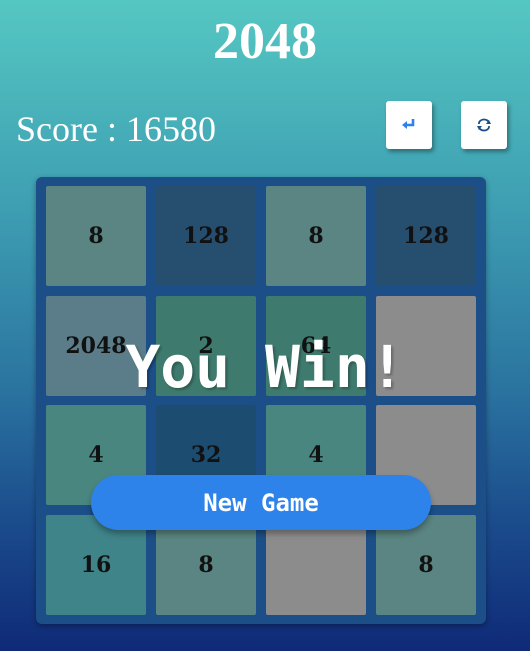 The height and width of the screenshot is (651, 530). Describe the element at coordinates (265, 41) in the screenshot. I see `game-title: 2048` at that location.